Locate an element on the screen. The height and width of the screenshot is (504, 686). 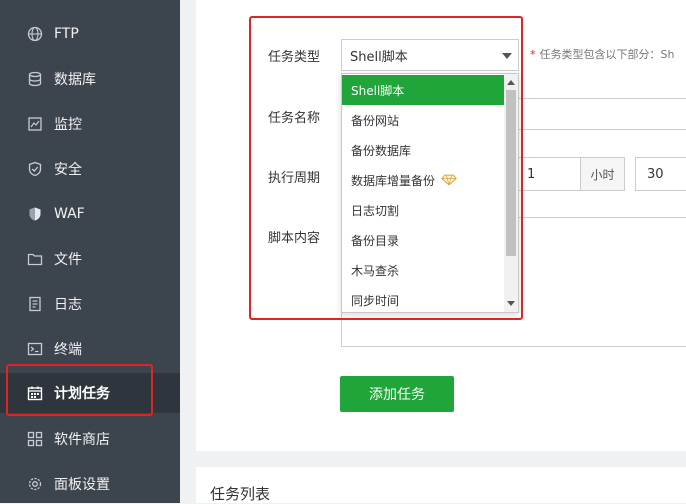
dropdown-scrollbar is located at coordinates (511, 193).